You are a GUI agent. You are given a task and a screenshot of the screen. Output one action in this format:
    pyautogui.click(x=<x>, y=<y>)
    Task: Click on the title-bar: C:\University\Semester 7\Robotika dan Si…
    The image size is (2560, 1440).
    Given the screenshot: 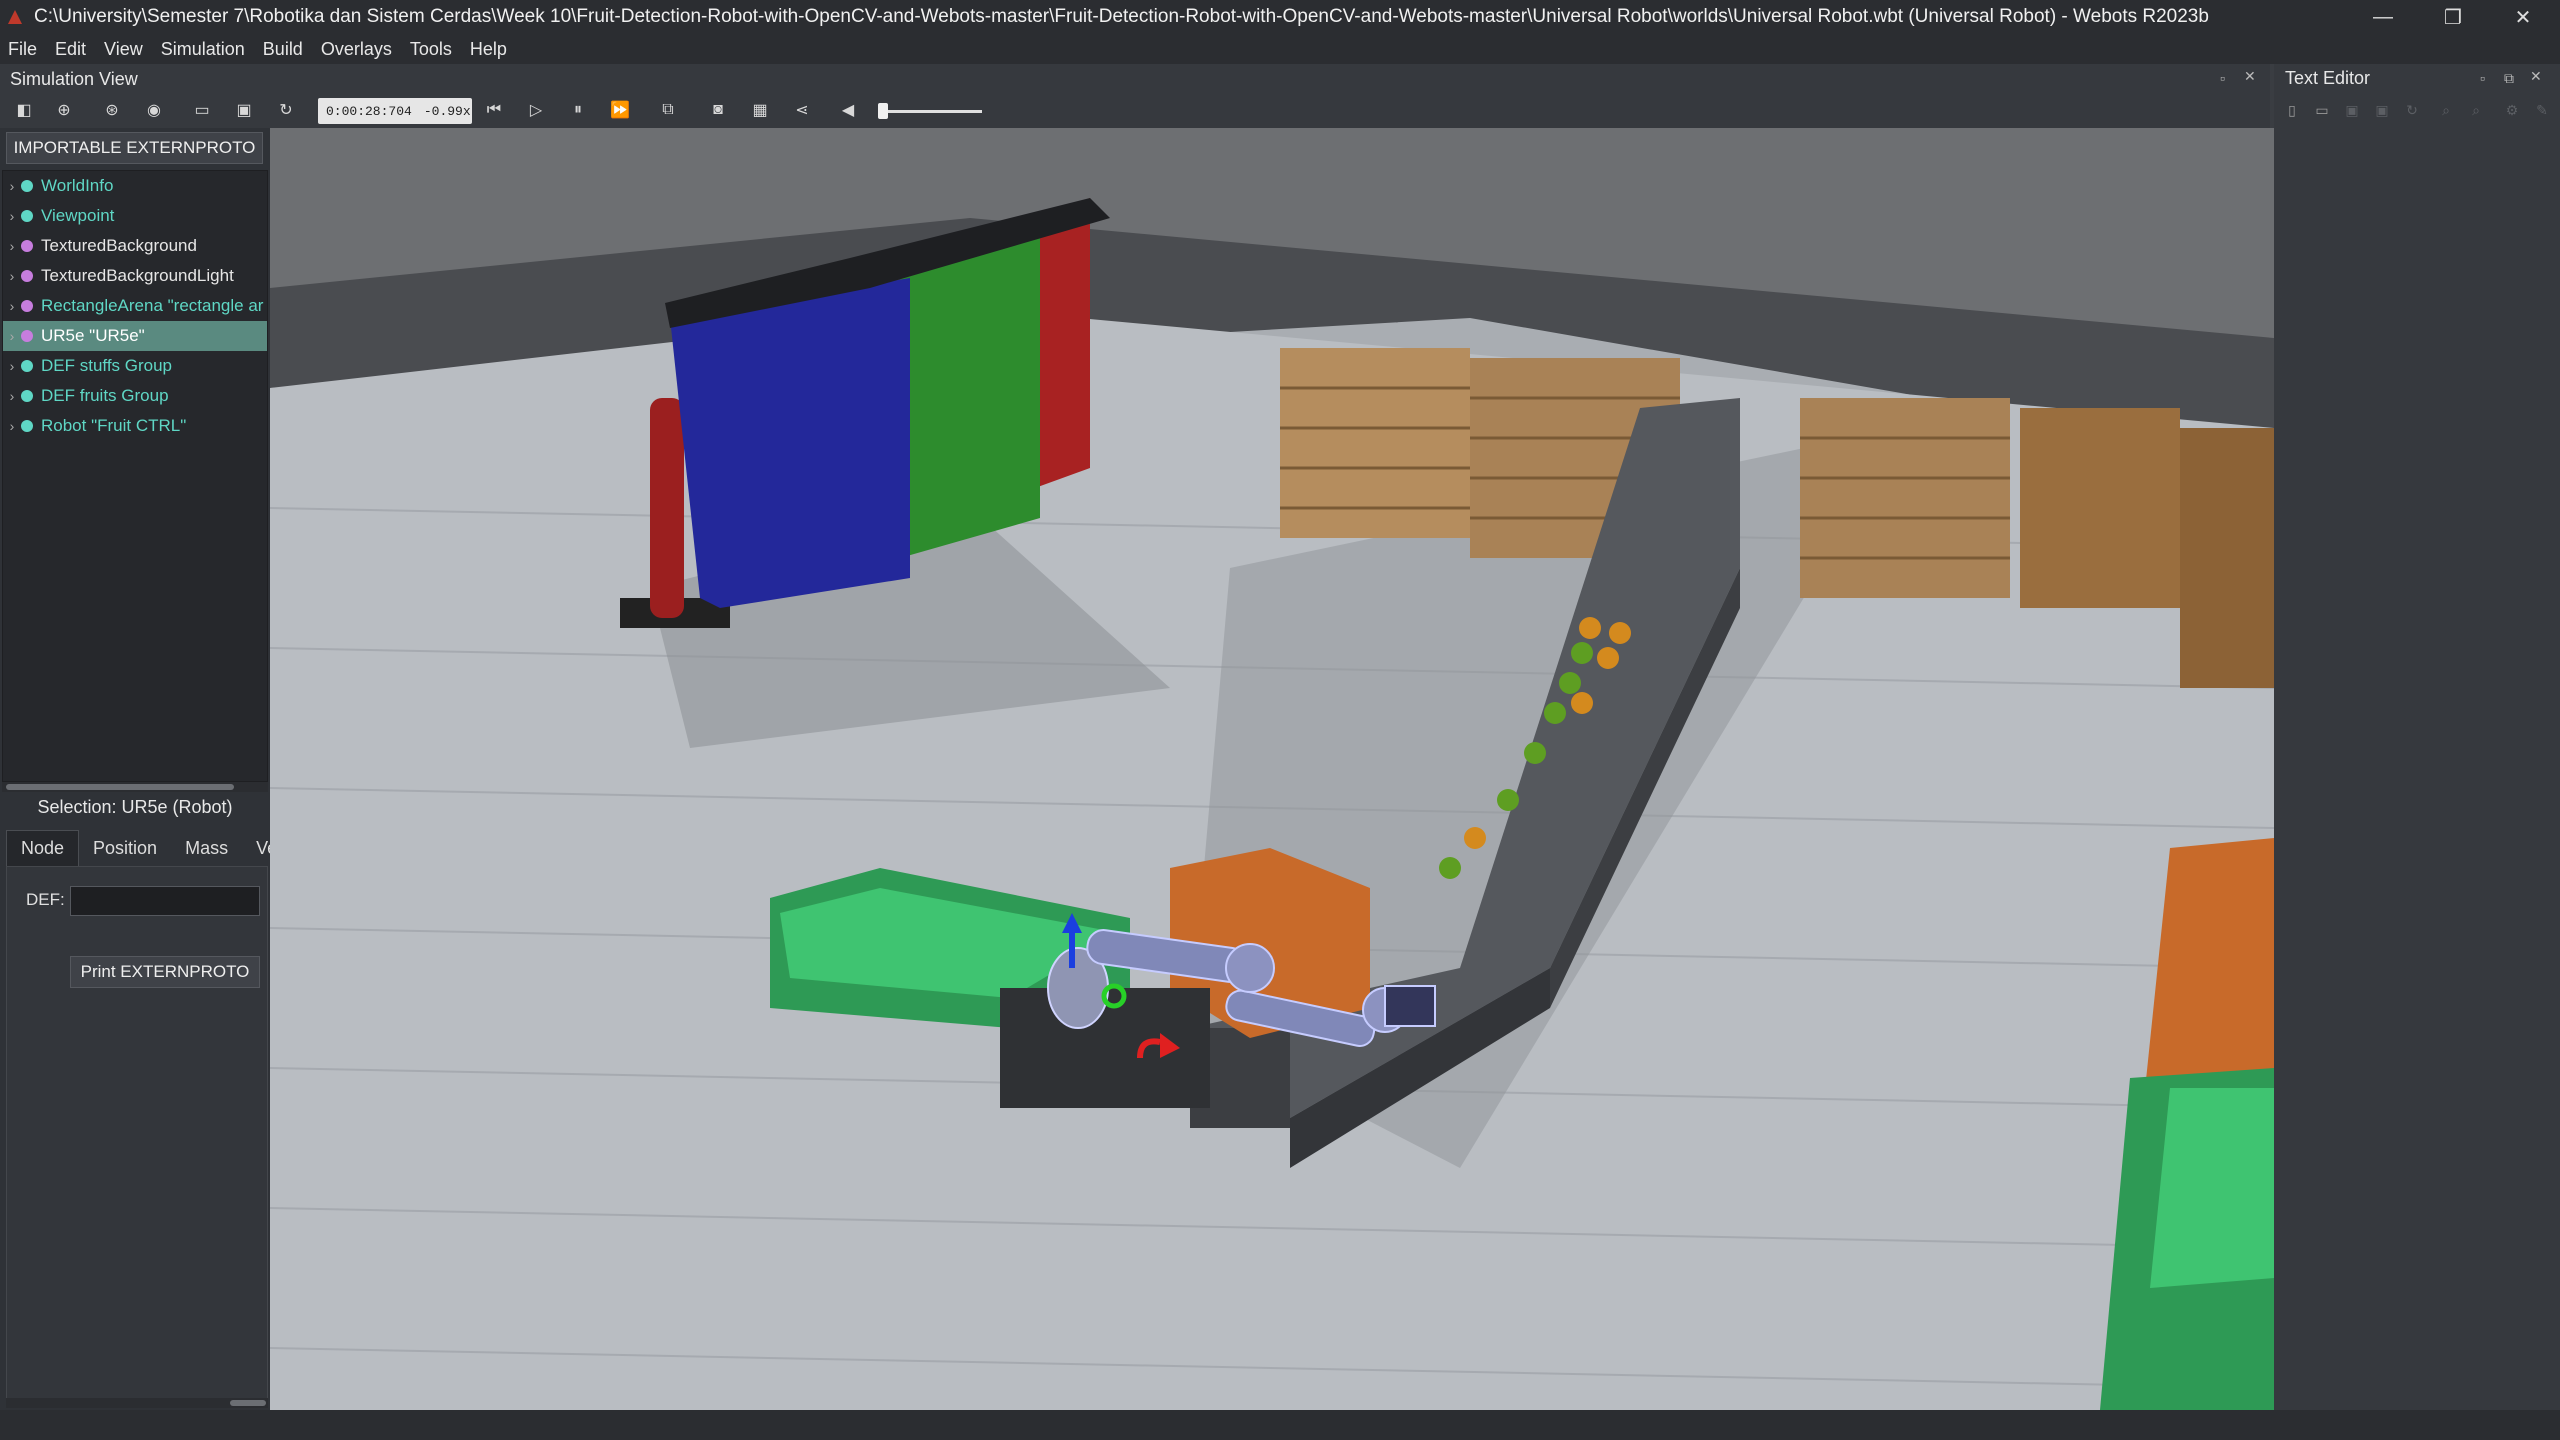 What is the action you would take?
    pyautogui.click(x=1280, y=17)
    